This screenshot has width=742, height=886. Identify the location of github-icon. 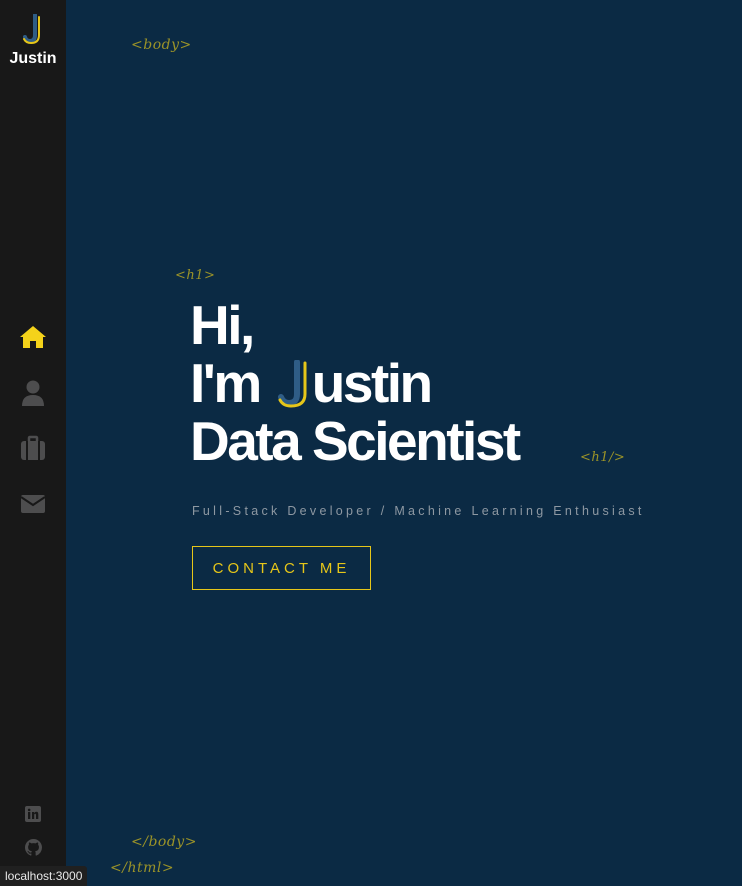
(33, 847).